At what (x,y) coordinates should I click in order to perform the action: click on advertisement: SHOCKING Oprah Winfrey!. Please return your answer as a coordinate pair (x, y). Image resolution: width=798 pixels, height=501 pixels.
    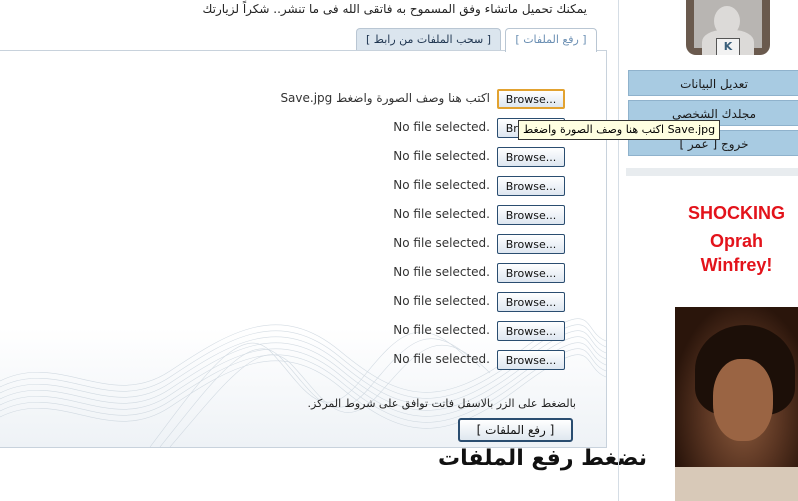
    Looking at the image, I should click on (736, 342).